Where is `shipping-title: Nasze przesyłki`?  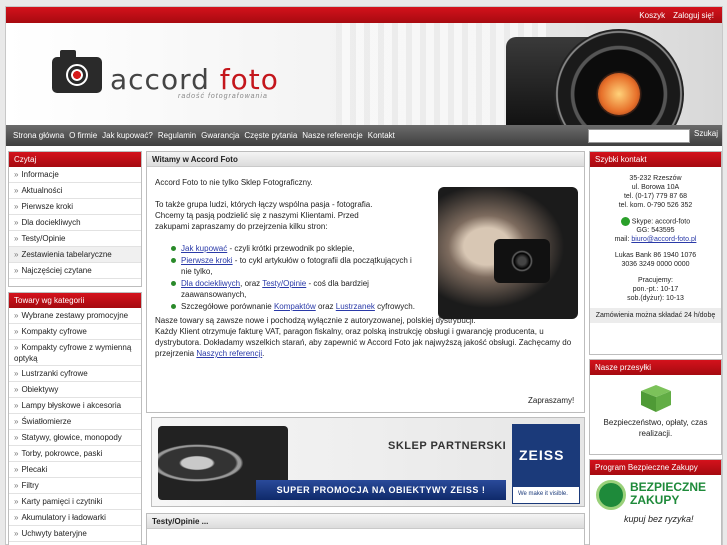
shipping-title: Nasze przesyłki is located at coordinates (655, 367).